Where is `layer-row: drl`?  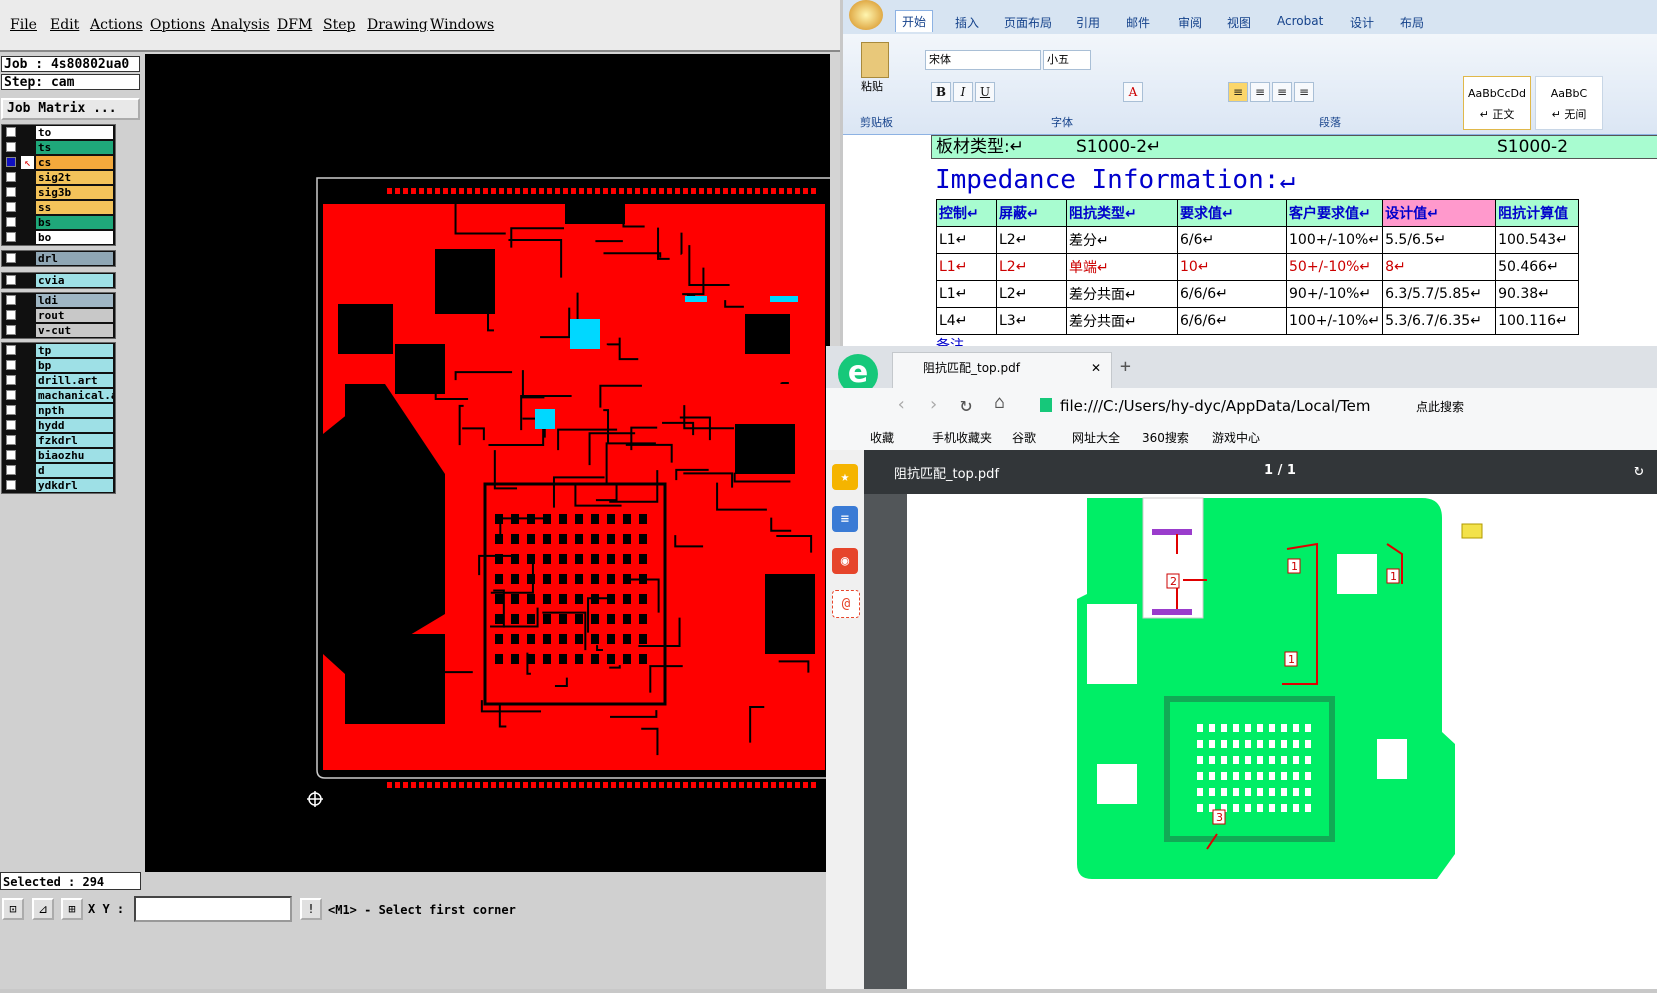
layer-row: drl is located at coordinates (58, 258).